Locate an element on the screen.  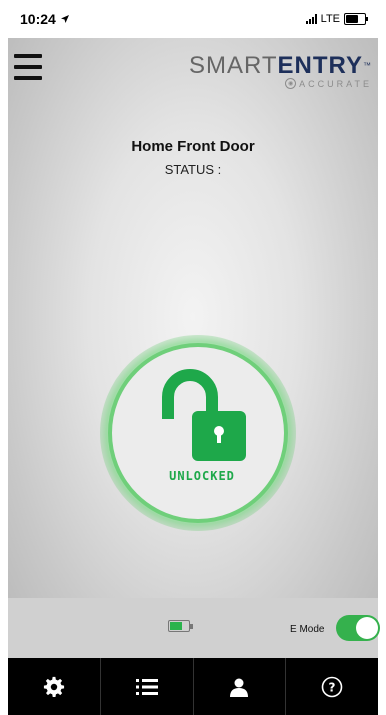
lock-control: UNLOCKED is located at coordinates (198, 433).